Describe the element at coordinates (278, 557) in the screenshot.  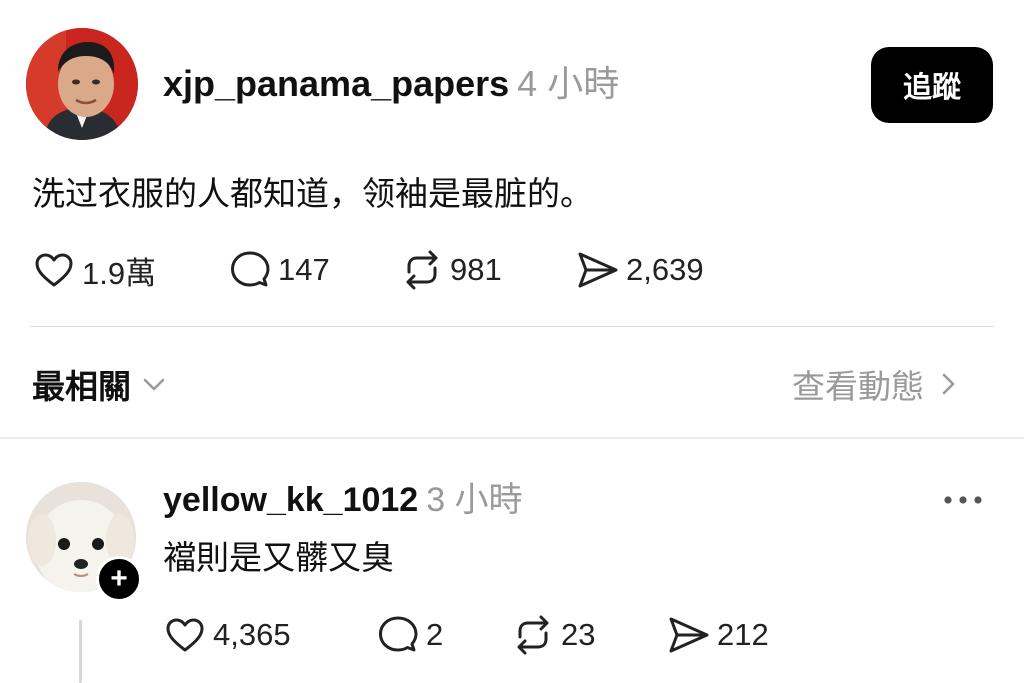
I see `reply-text: 襠則是又髒又臭` at that location.